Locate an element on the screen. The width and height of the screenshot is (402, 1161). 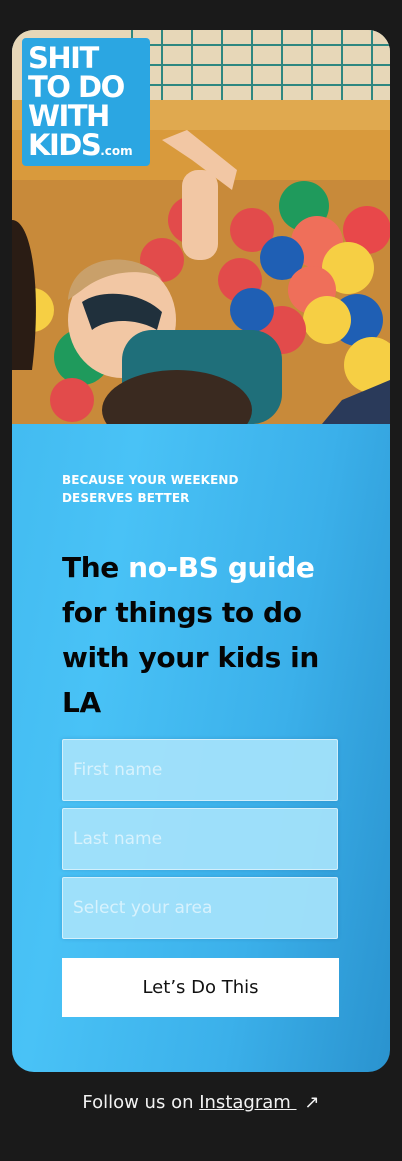
area-placeholder: Select your area is located at coordinates (143, 908).